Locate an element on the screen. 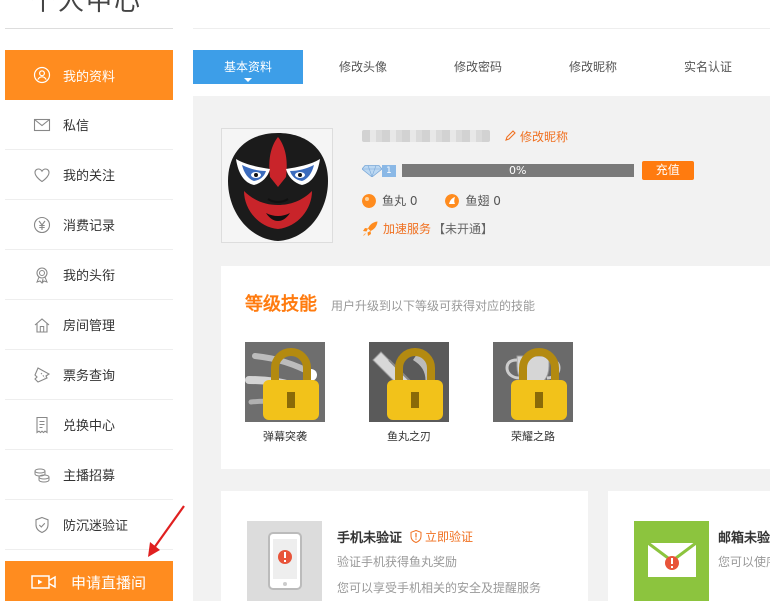  verify-now-label: 立即验证 is located at coordinates (449, 537).